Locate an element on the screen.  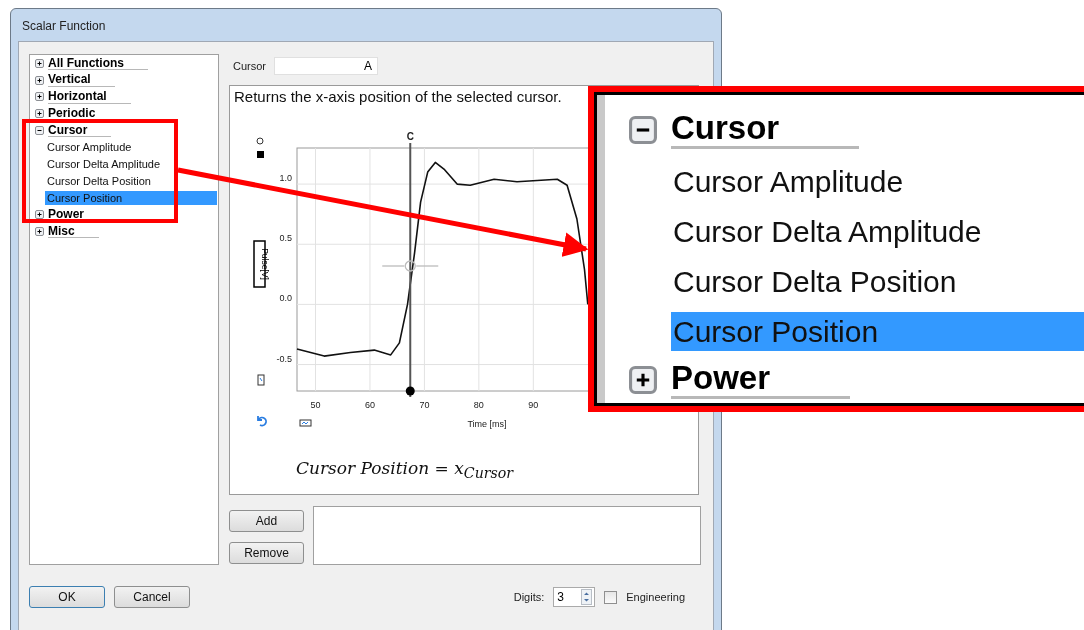
x-tick-label: 80 is located at coordinates (478, 405).